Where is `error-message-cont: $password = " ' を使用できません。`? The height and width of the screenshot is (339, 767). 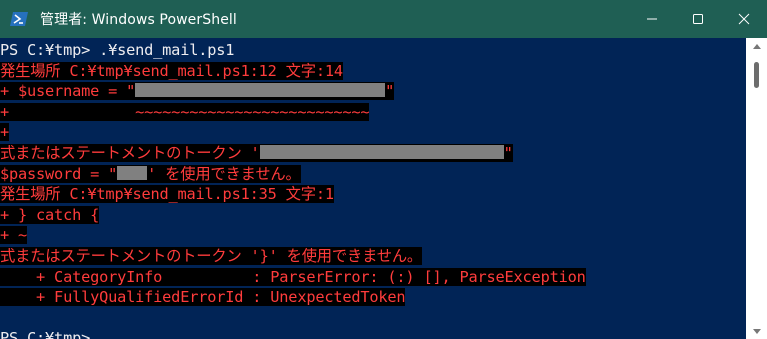
error-message-cont: $password = " ' を使用できません。 is located at coordinates (150, 173).